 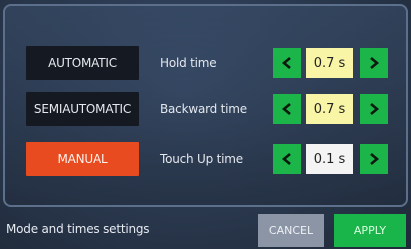 I want to click on touch-up-time-label: Touch Up time, so click(x=201, y=159).